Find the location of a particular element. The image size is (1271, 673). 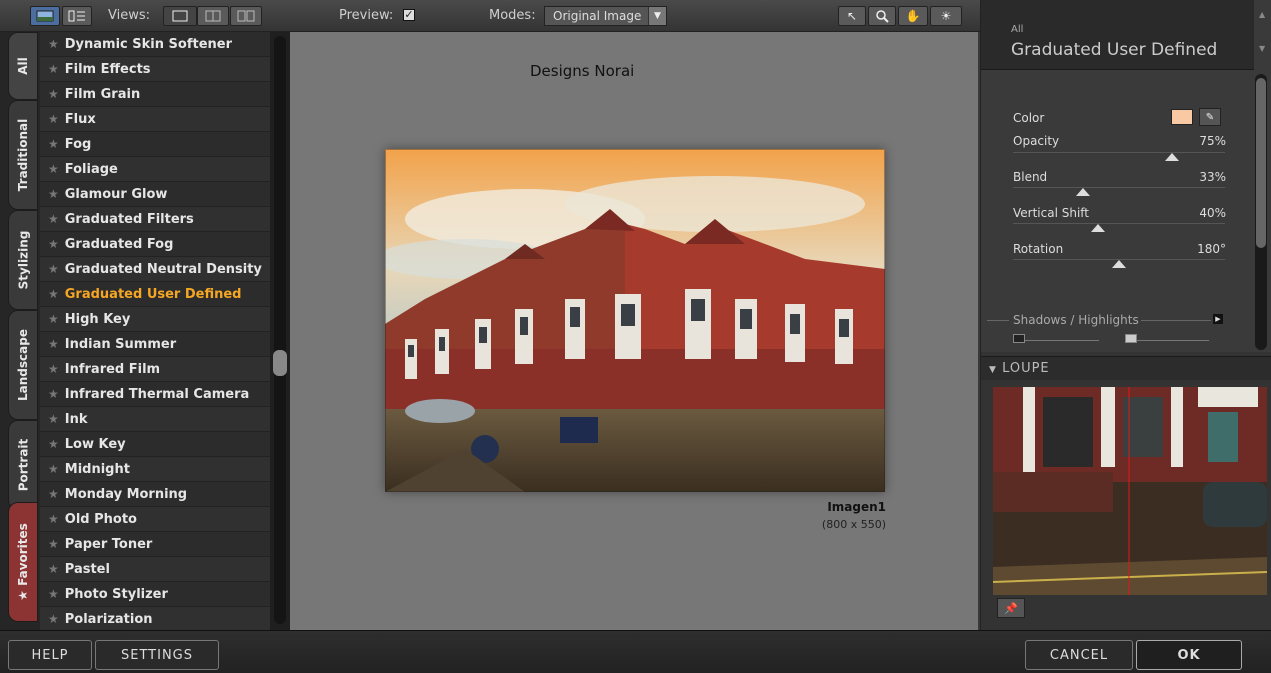

filter-item: ★ Ink is located at coordinates (155, 419).